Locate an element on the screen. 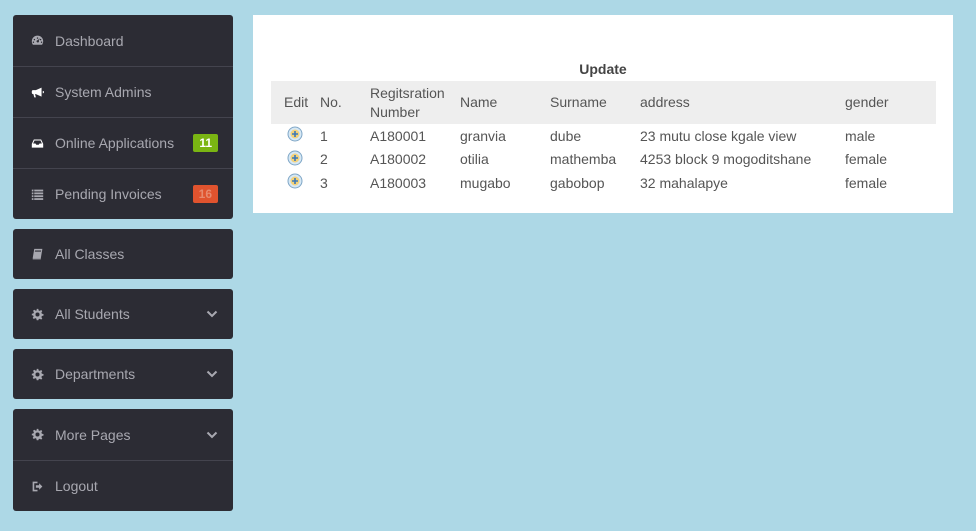 The height and width of the screenshot is (531, 976). sidebar-item-label: All Students is located at coordinates (92, 314).